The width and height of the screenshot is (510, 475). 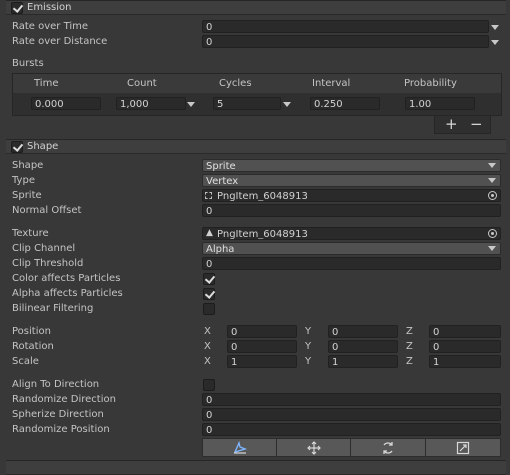 I want to click on alpha-affects-particles-label: Alpha affects Particles, so click(x=67, y=293).